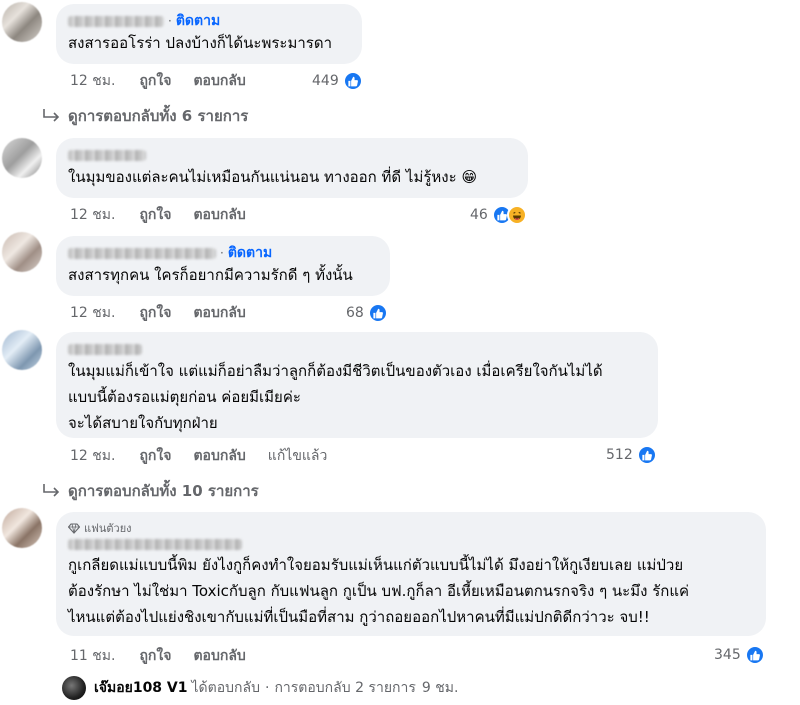 The image size is (800, 705). I want to click on top-fan-badge: แฟนตัวยง, so click(411, 528).